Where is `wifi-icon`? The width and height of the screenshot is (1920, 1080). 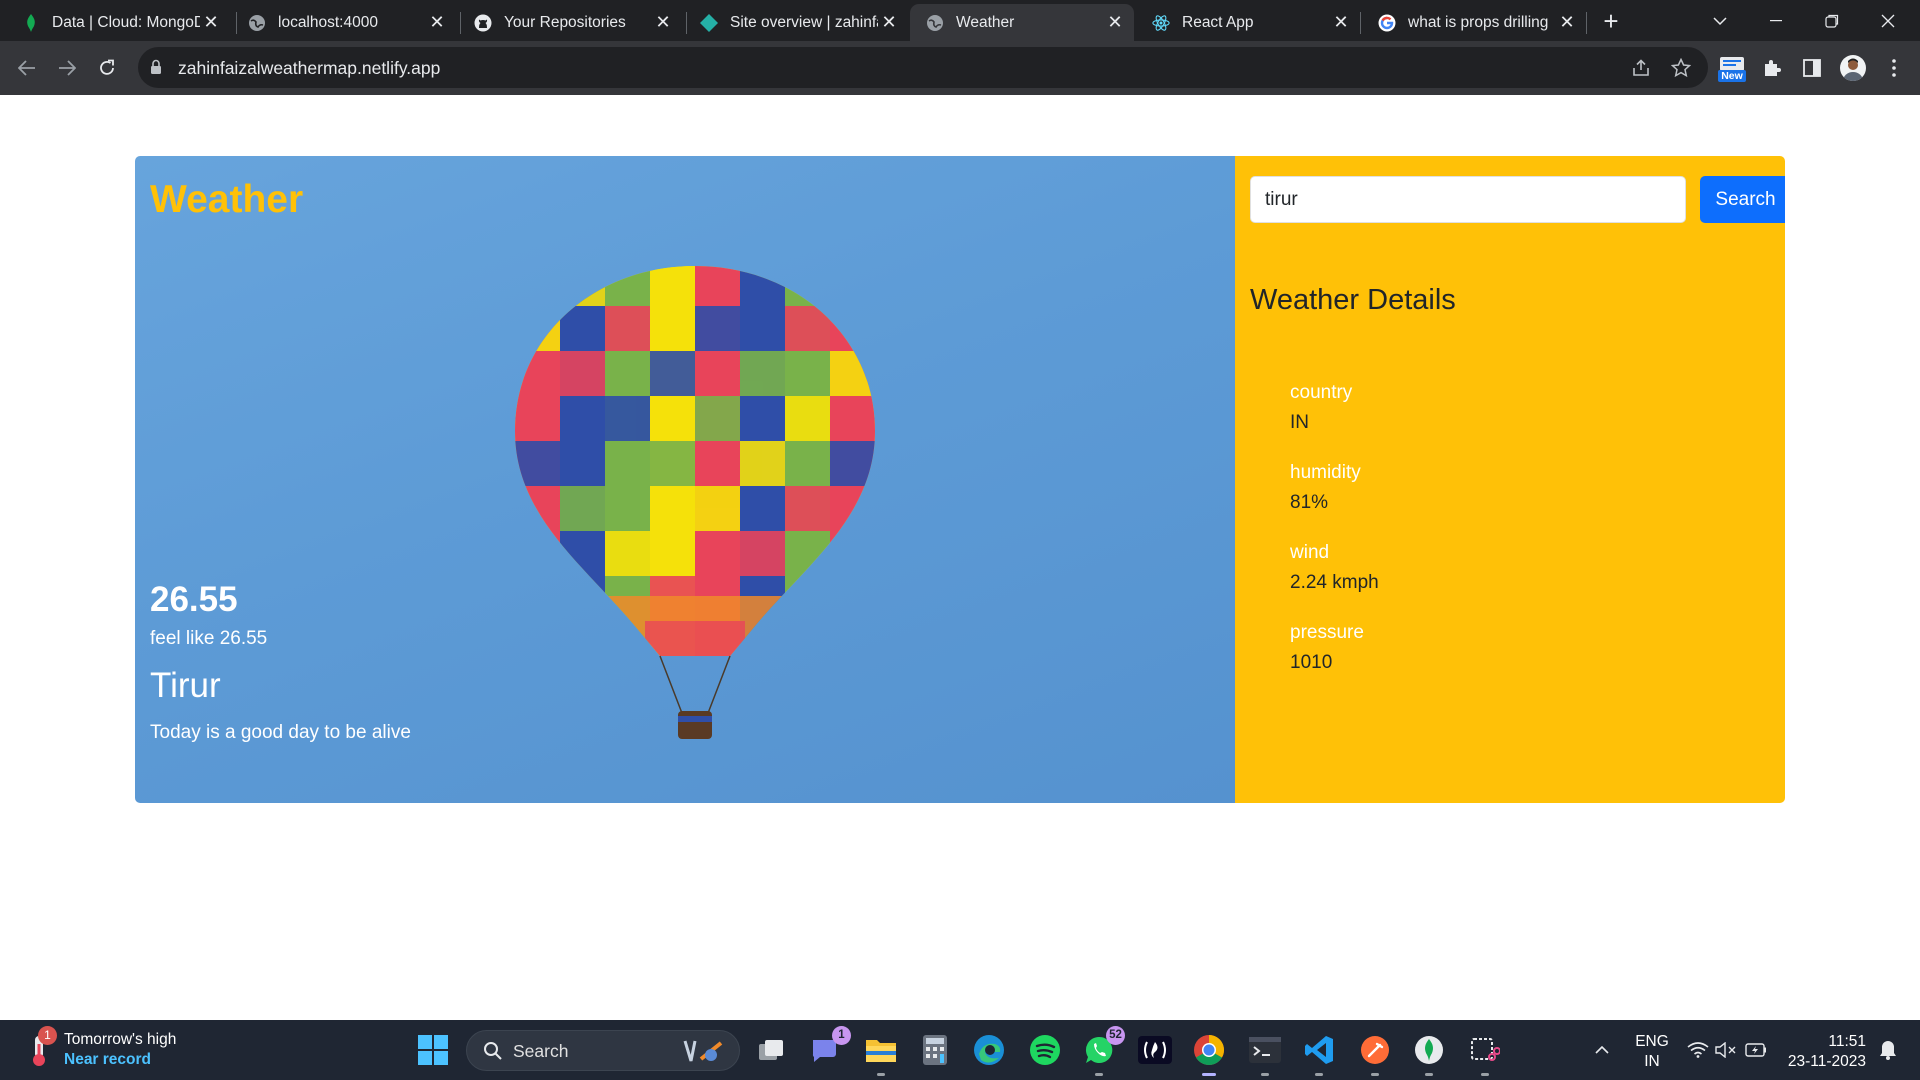
wifi-icon is located at coordinates (1698, 1050).